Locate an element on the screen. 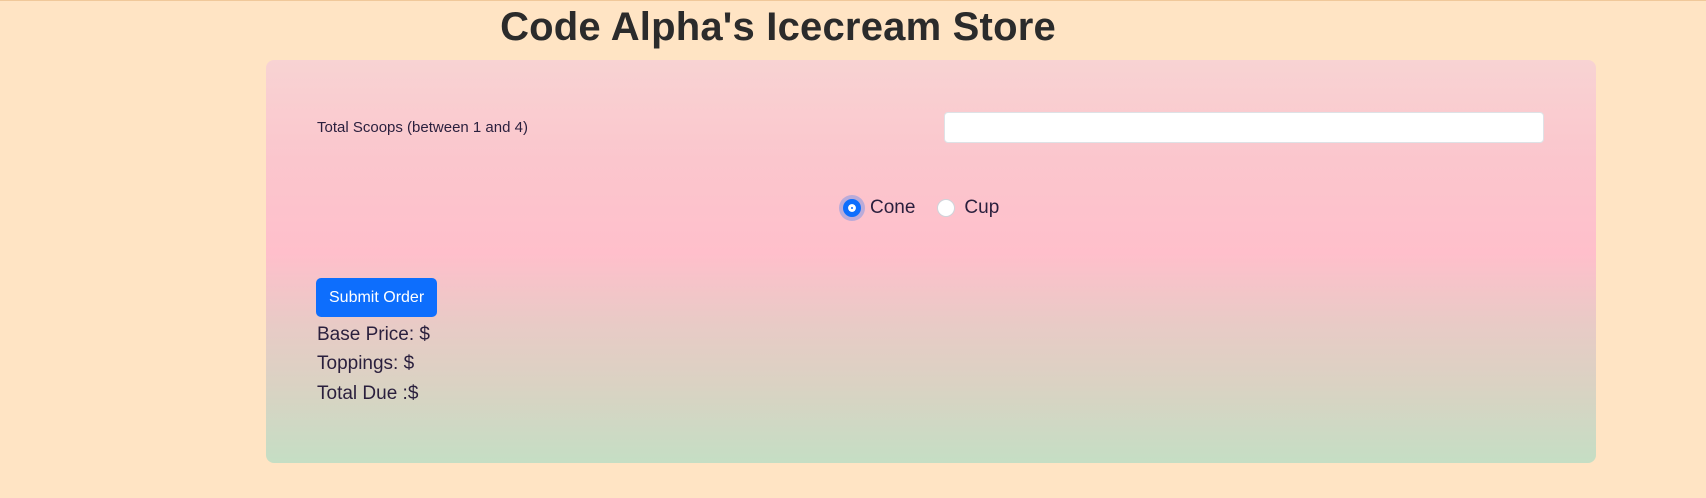 The width and height of the screenshot is (1706, 498). total-due-text: Total Due :$ is located at coordinates (368, 393).